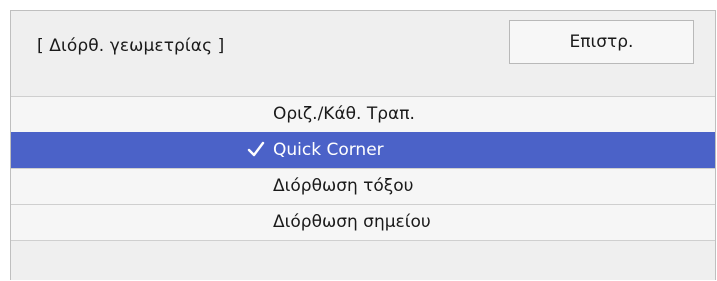 The image size is (717, 281). What do you see at coordinates (328, 150) in the screenshot?
I see `menu-item-label: Quick Corner` at bounding box center [328, 150].